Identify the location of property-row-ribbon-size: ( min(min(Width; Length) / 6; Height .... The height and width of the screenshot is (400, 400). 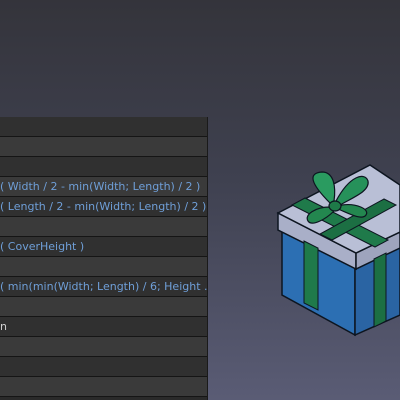
(103, 287).